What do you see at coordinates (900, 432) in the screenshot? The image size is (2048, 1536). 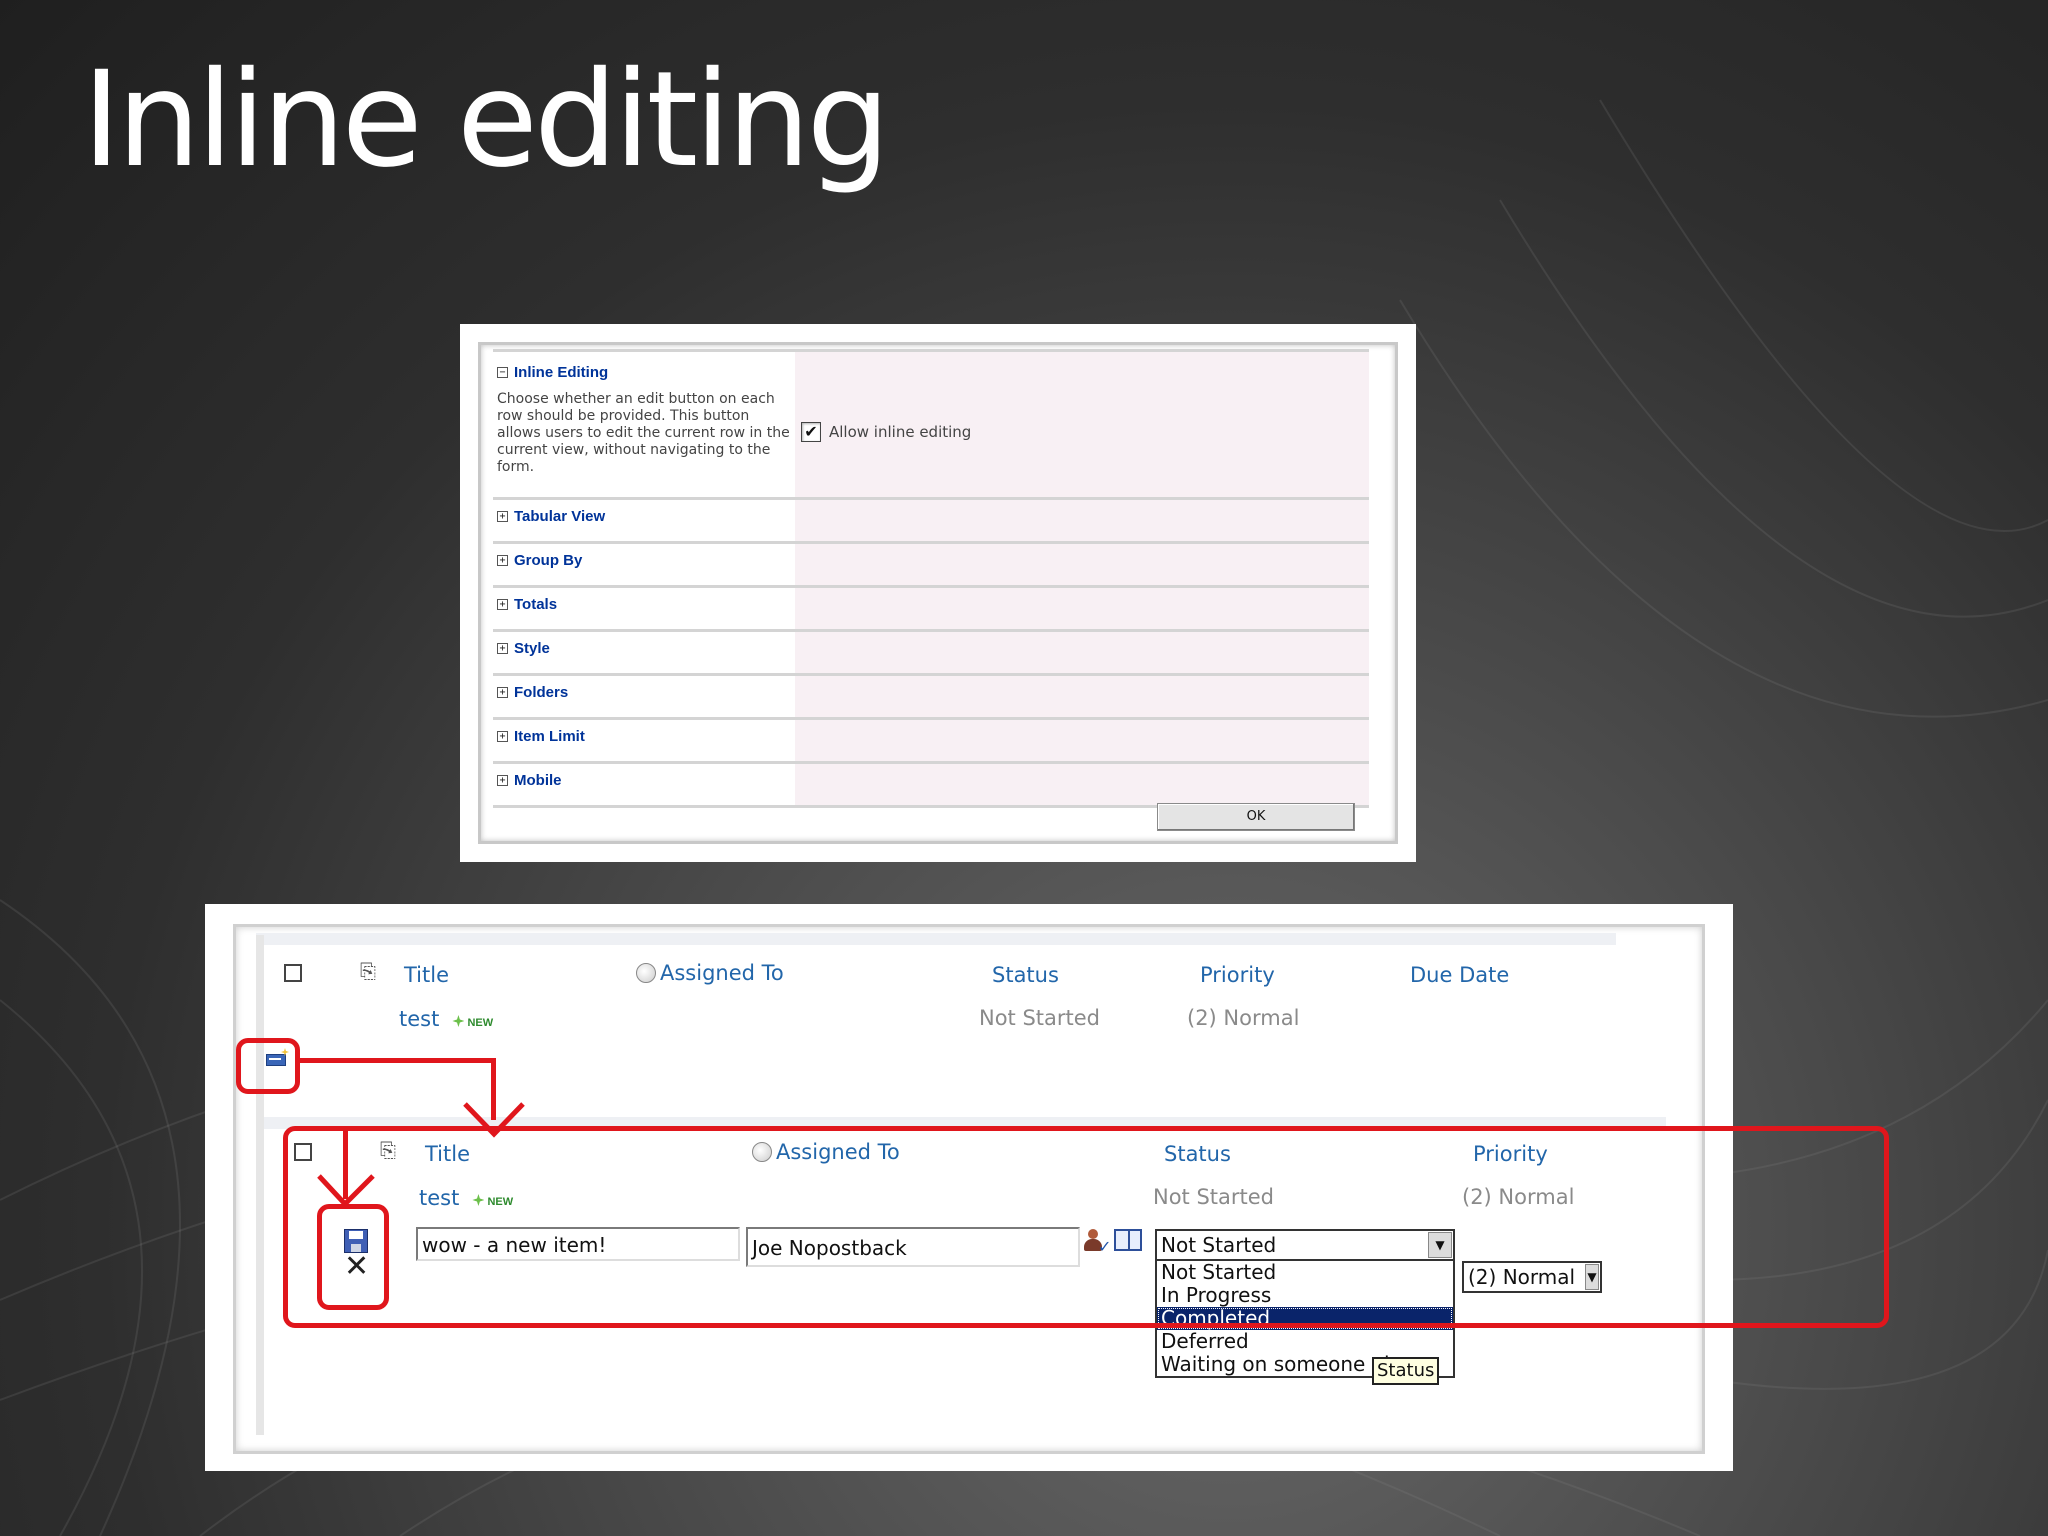 I see `allow-inline-editing-label: Allow inline editing` at bounding box center [900, 432].